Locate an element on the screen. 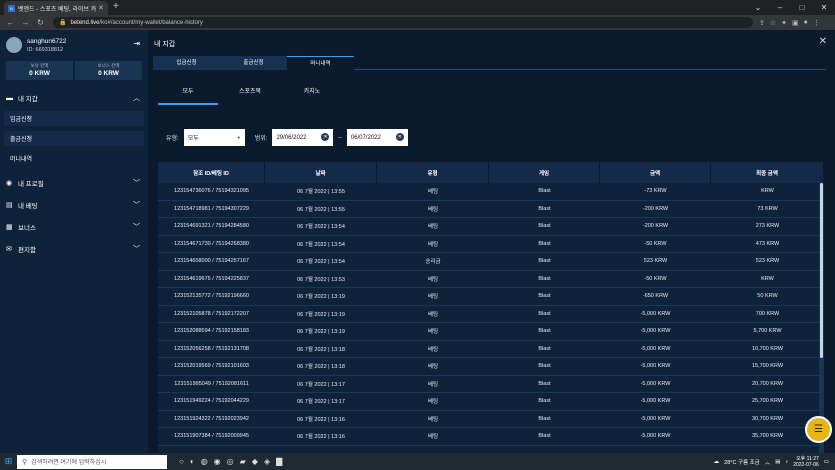 This screenshot has width=835, height=470. table-scrollbar is located at coordinates (821, 318).